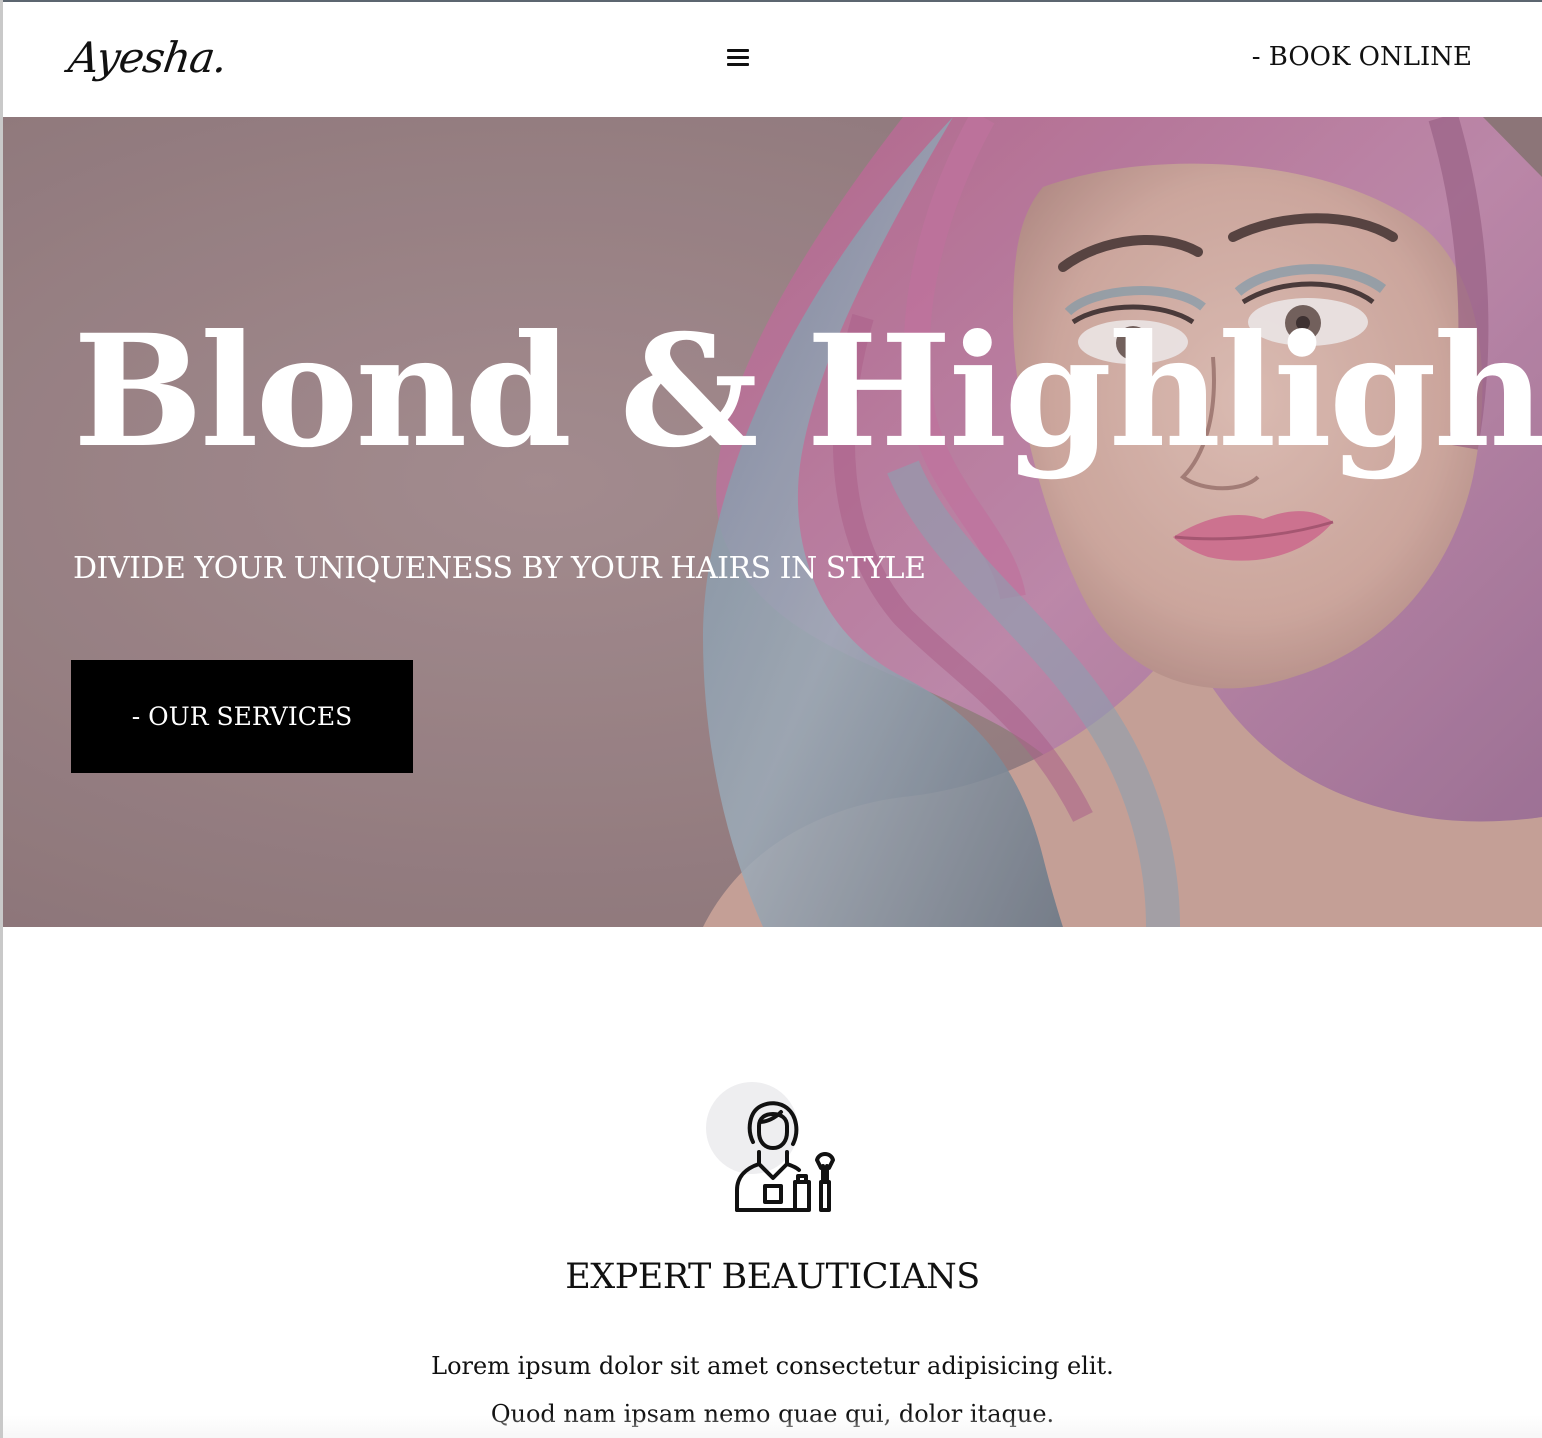  What do you see at coordinates (785, 1156) in the screenshot?
I see `beautician-icon` at bounding box center [785, 1156].